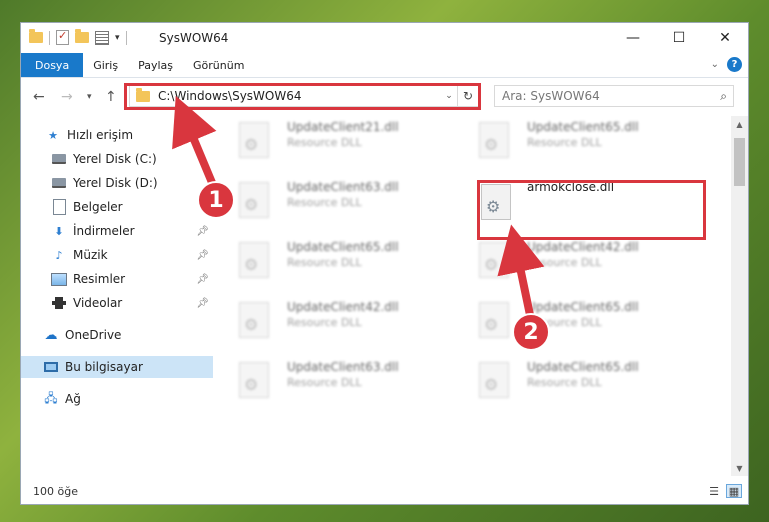 The image size is (769, 522). Describe the element at coordinates (99, 279) in the screenshot. I see `sidebar-item-label: Resimler` at that location.